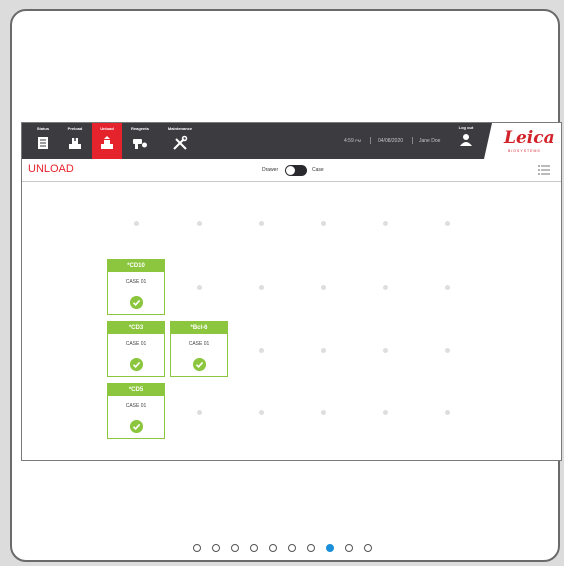 The height and width of the screenshot is (566, 564). What do you see at coordinates (51, 169) in the screenshot?
I see `page-title: UNLOAD` at bounding box center [51, 169].